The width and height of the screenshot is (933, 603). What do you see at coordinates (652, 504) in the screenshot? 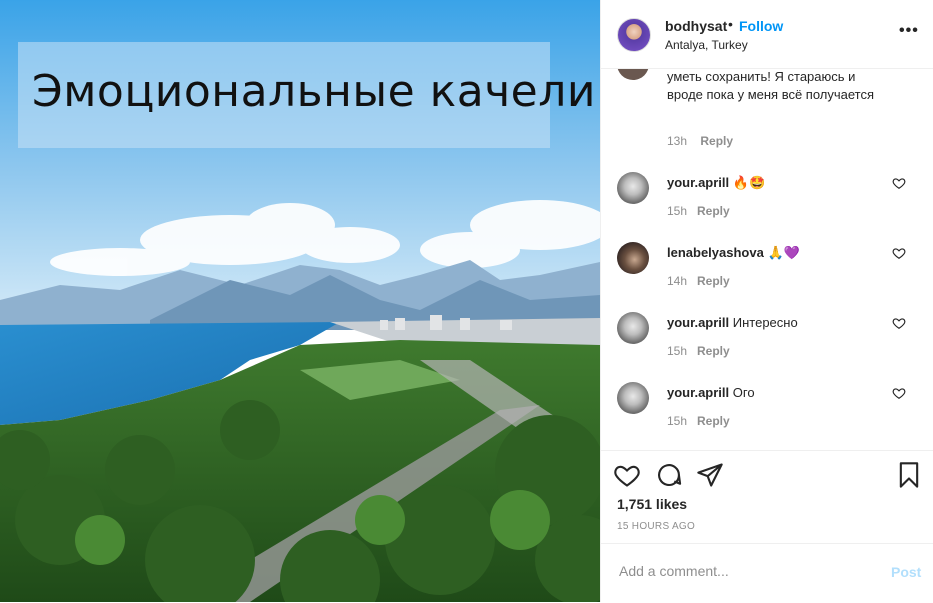
I see `likes-count: 1,751 likes` at bounding box center [652, 504].